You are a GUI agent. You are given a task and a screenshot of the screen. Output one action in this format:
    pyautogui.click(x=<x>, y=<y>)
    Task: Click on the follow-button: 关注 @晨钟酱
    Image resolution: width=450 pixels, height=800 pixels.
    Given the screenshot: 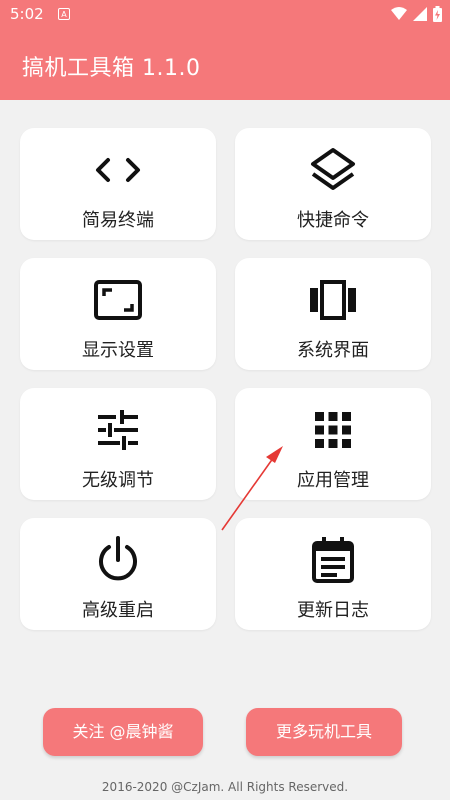 What is the action you would take?
    pyautogui.click(x=123, y=732)
    